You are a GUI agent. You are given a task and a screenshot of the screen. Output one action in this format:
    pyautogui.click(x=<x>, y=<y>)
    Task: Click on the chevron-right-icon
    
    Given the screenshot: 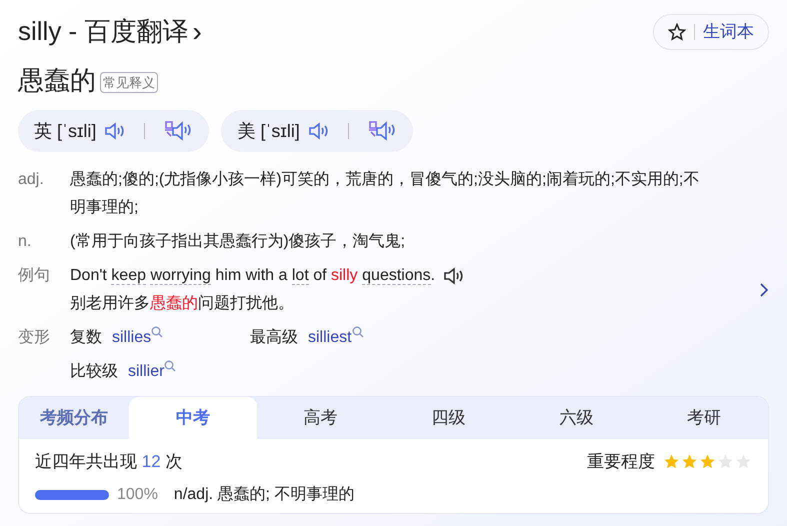 What is the action you would take?
    pyautogui.click(x=764, y=290)
    